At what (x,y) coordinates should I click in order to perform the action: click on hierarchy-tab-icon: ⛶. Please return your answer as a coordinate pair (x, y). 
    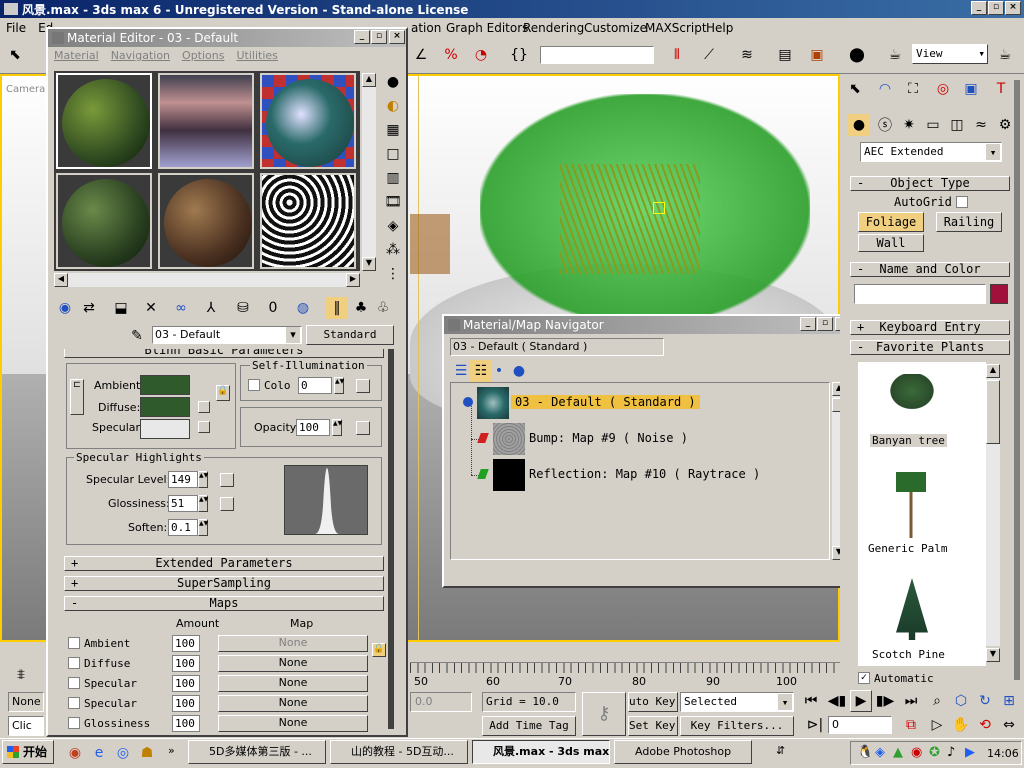
    Looking at the image, I should click on (913, 89).